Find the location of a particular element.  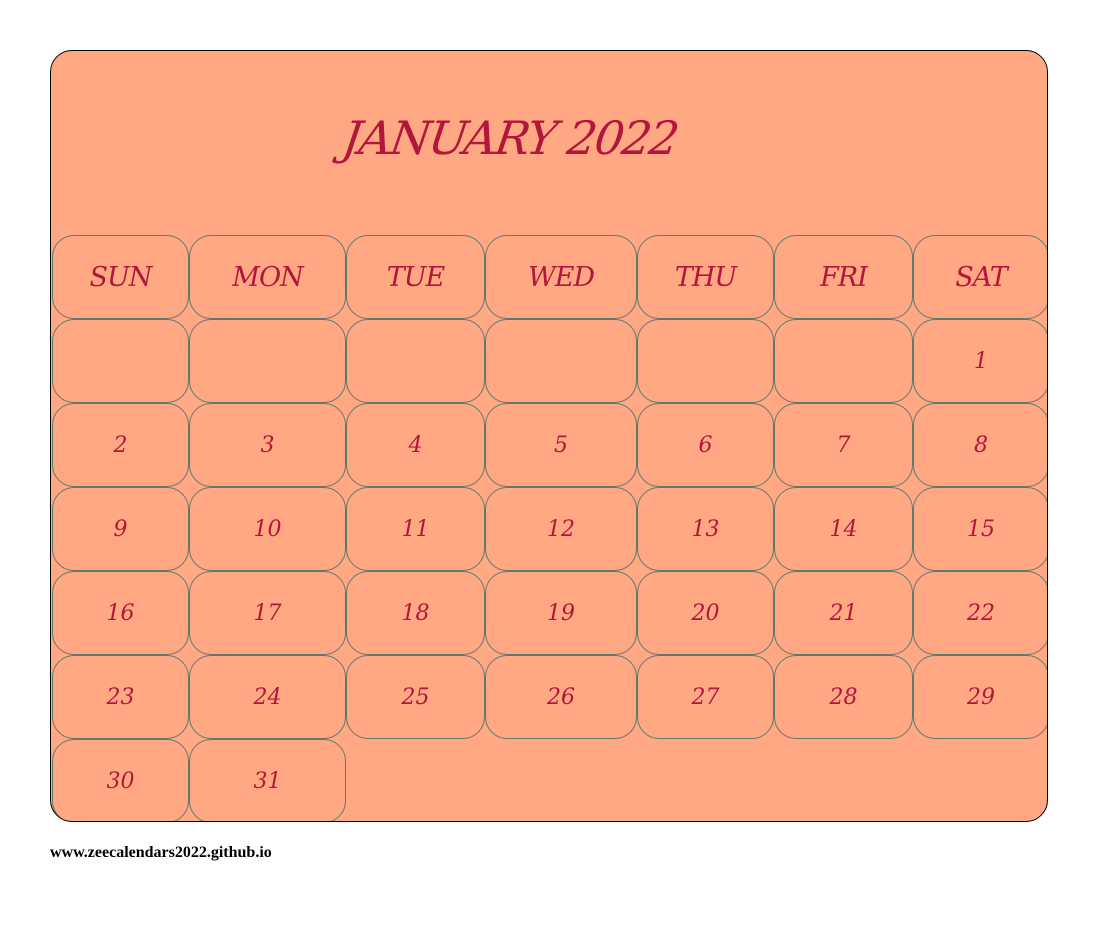

day-cell: 19 is located at coordinates (561, 613).